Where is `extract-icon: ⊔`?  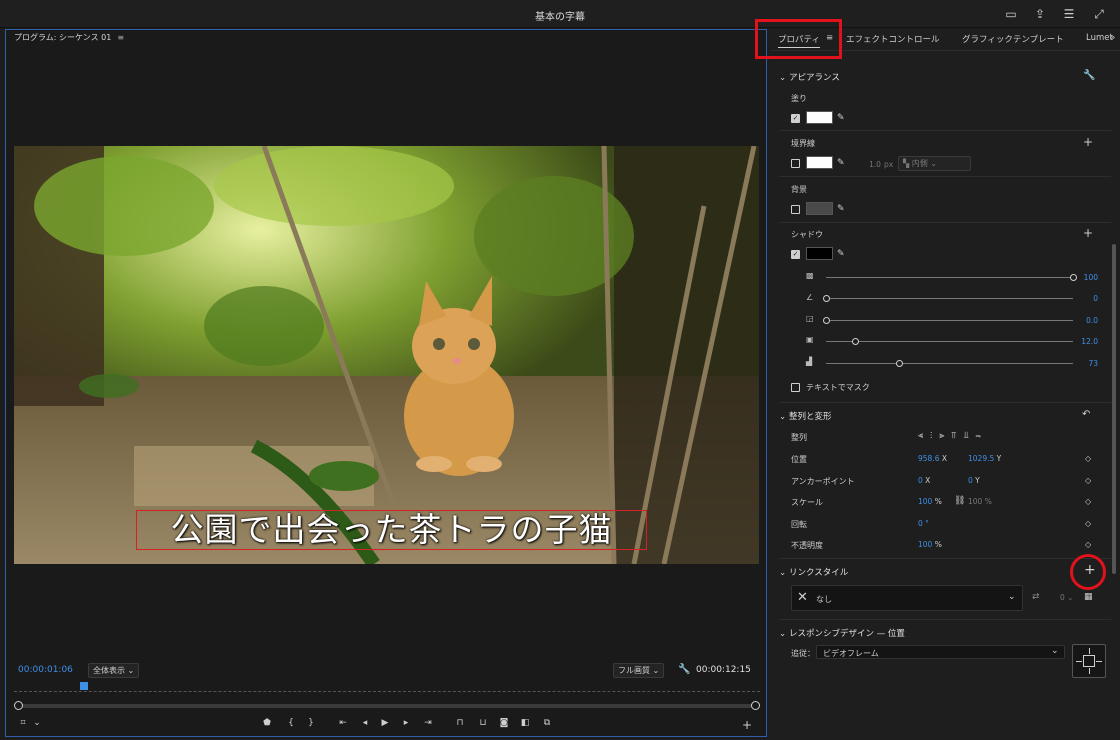
extract-icon: ⊔ is located at coordinates (483, 723).